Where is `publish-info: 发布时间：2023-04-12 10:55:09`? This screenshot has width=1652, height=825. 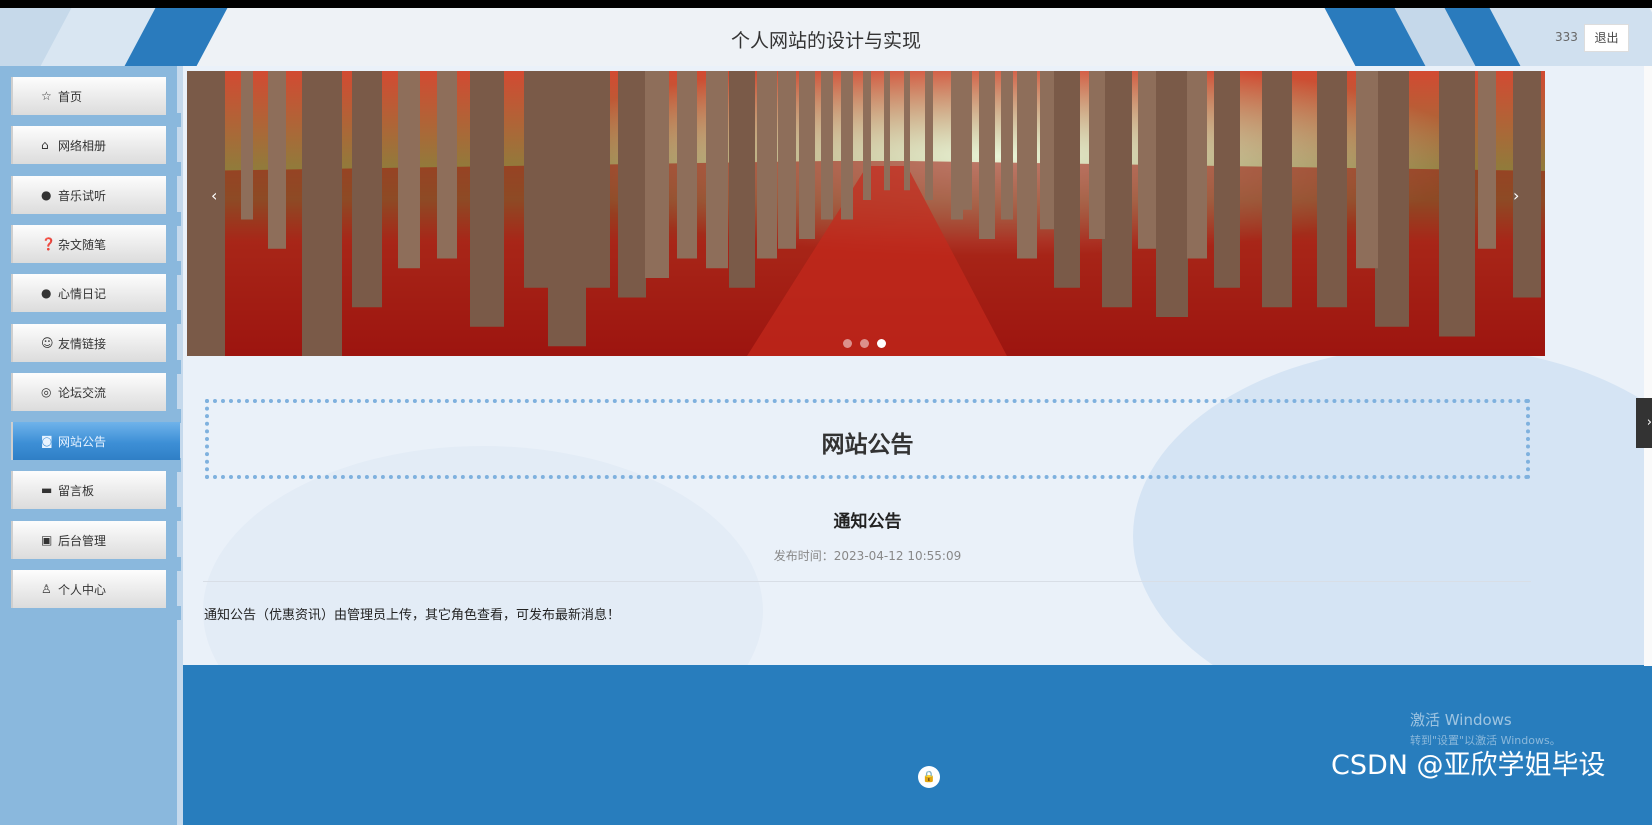 publish-info: 发布时间：2023-04-12 10:55:09 is located at coordinates (867, 555).